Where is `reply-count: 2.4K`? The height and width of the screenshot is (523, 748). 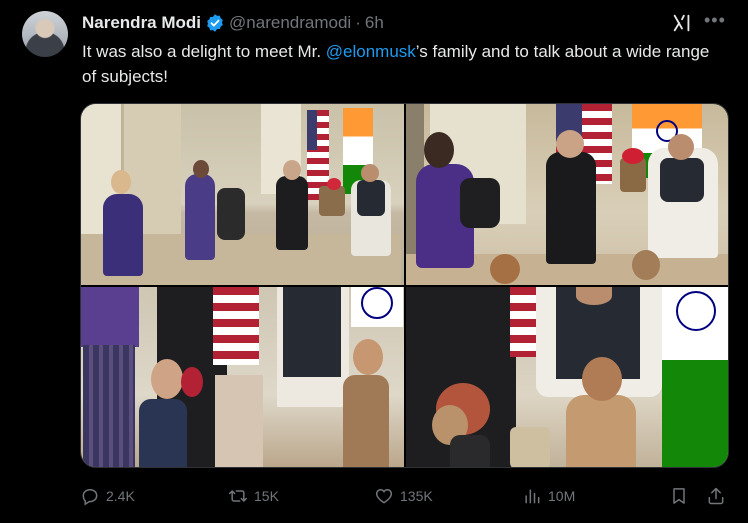 reply-count: 2.4K is located at coordinates (120, 496).